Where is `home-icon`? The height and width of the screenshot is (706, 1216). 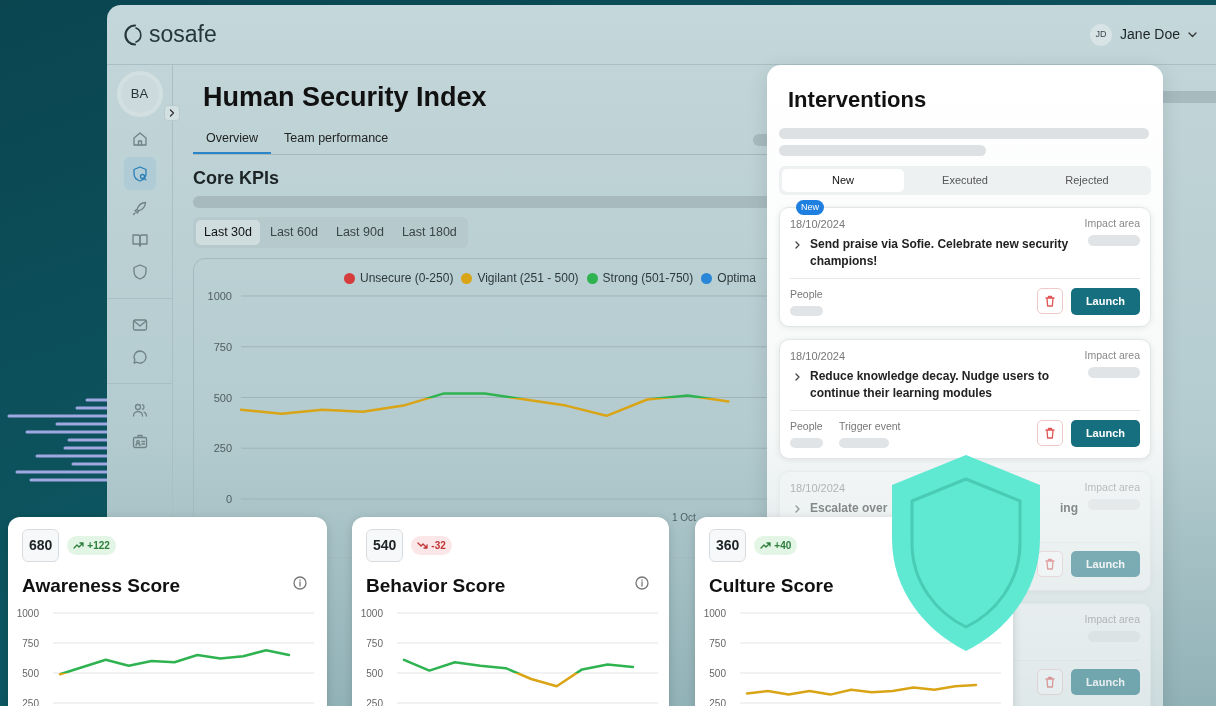 home-icon is located at coordinates (139, 139).